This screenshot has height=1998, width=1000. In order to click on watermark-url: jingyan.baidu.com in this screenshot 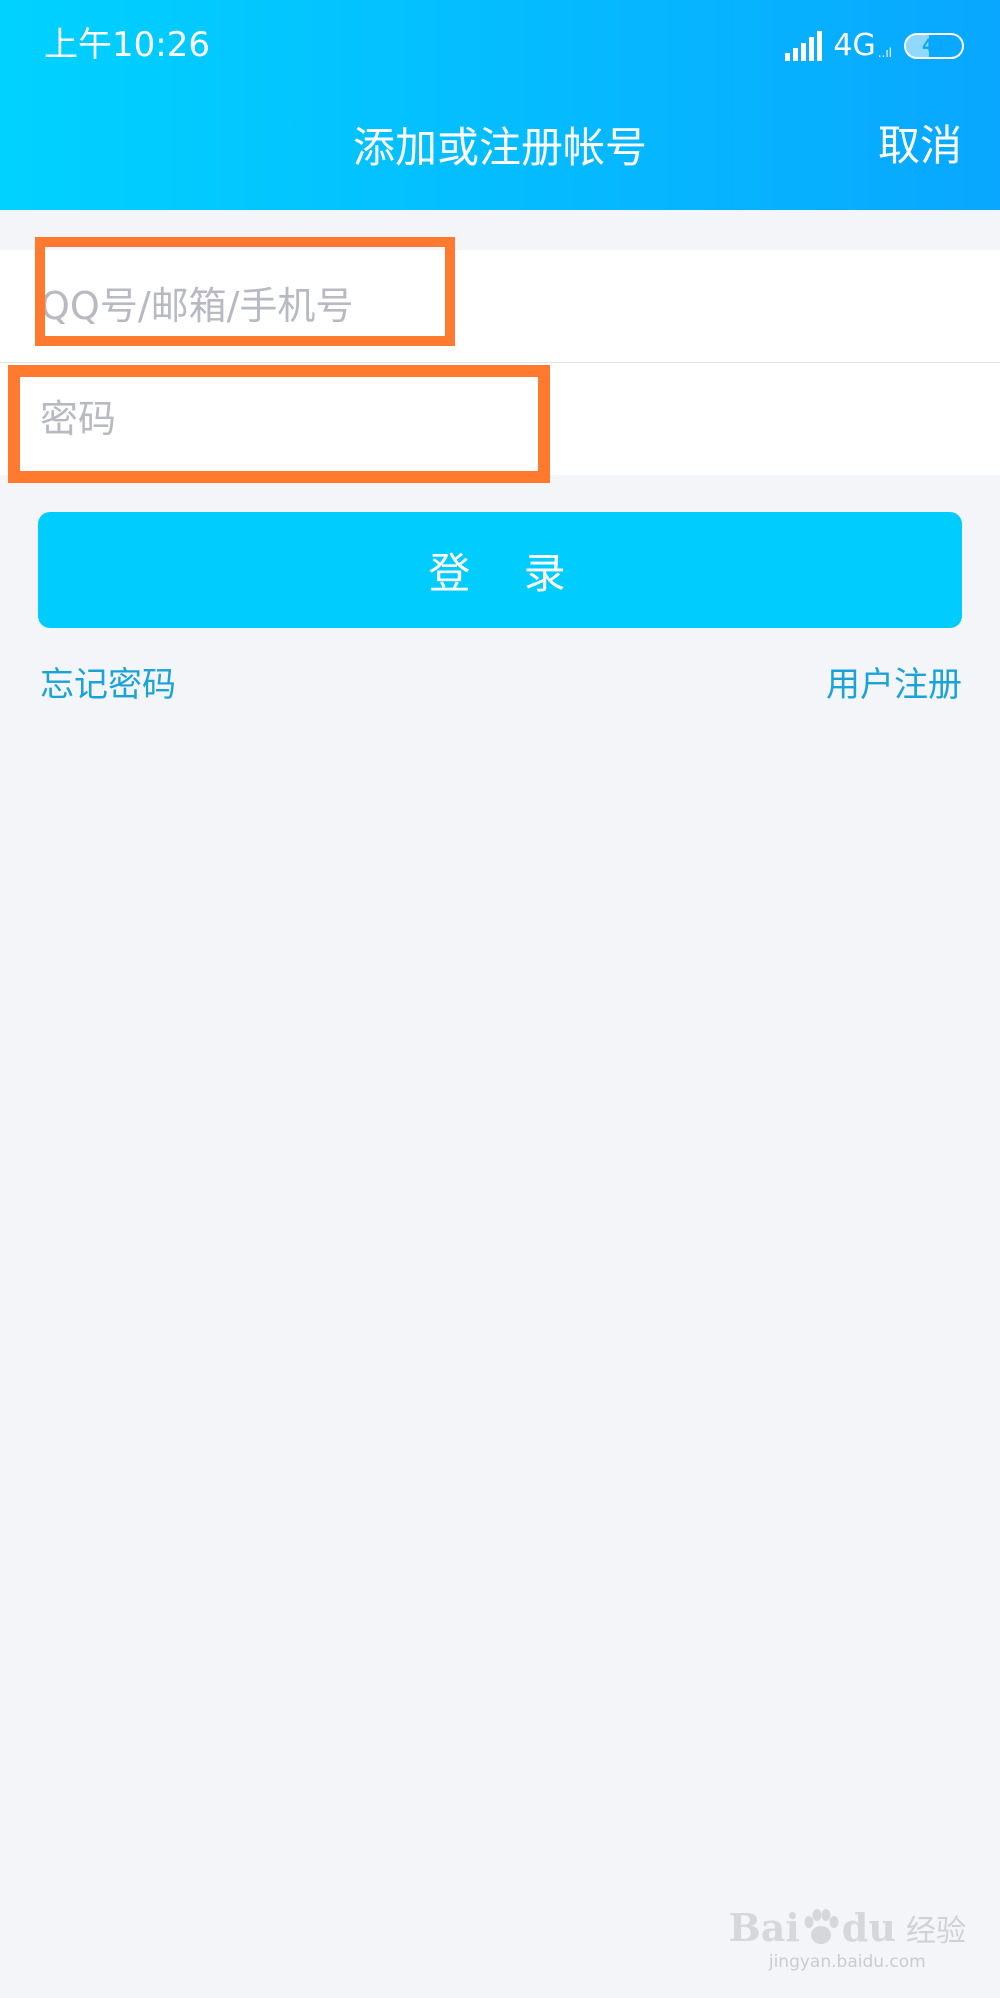, I will do `click(847, 1962)`.